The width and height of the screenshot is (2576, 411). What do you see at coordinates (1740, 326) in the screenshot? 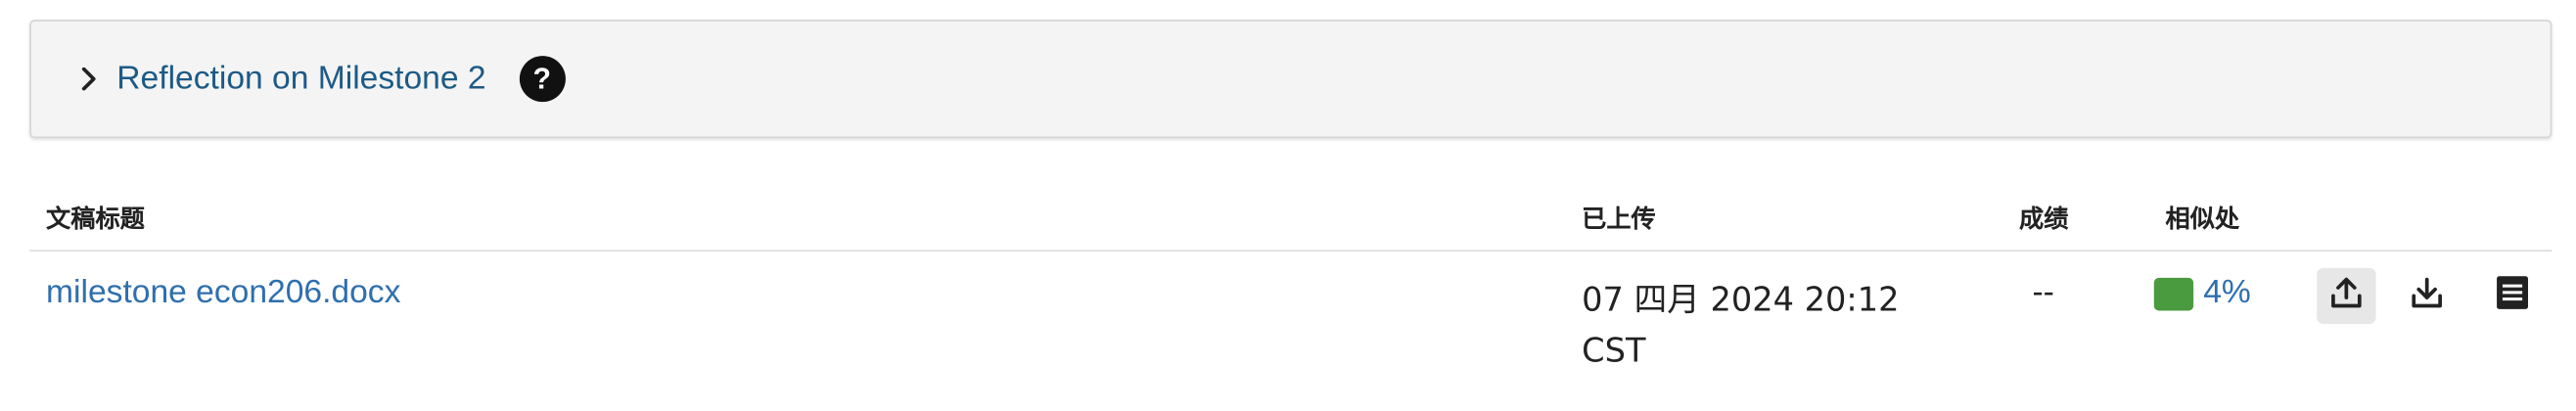
I see `uploaded-date: 07 四月 2024 20:12 CST` at bounding box center [1740, 326].